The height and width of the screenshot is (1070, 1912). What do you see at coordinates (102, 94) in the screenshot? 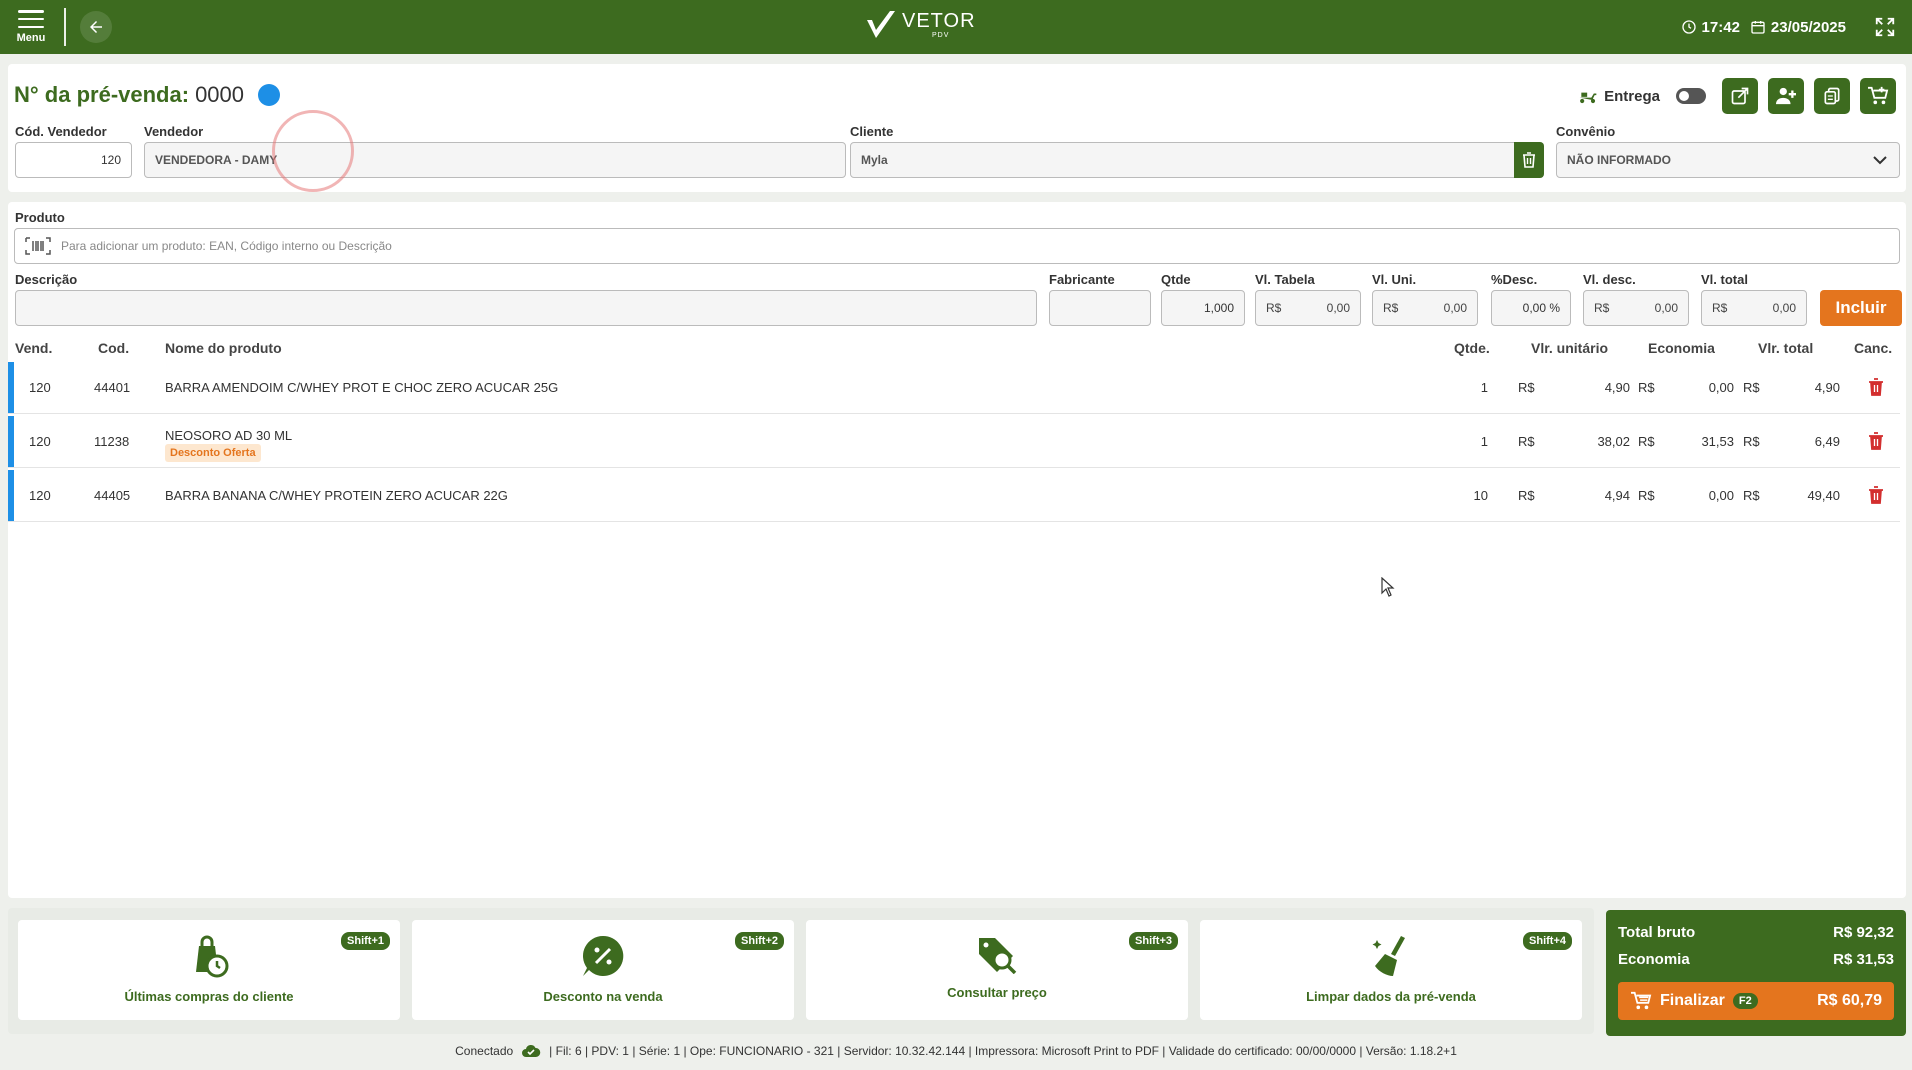
I see `title-label: N° da pré-venda:` at bounding box center [102, 94].